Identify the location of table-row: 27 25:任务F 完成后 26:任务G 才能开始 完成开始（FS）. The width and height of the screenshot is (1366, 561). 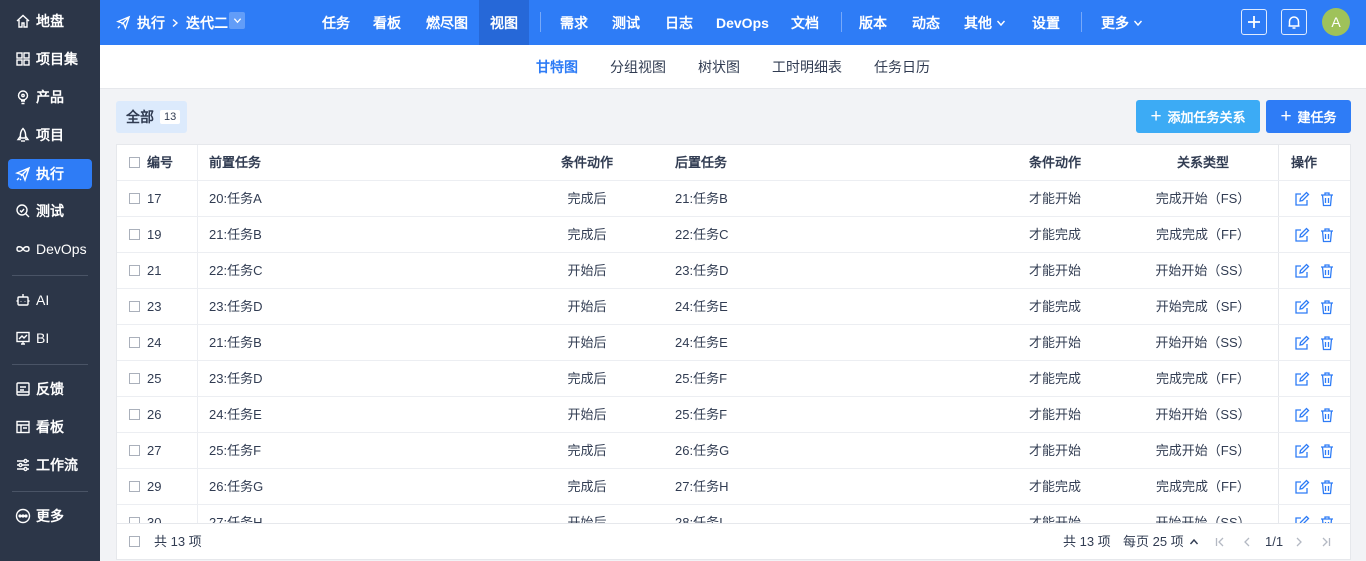
(733, 451).